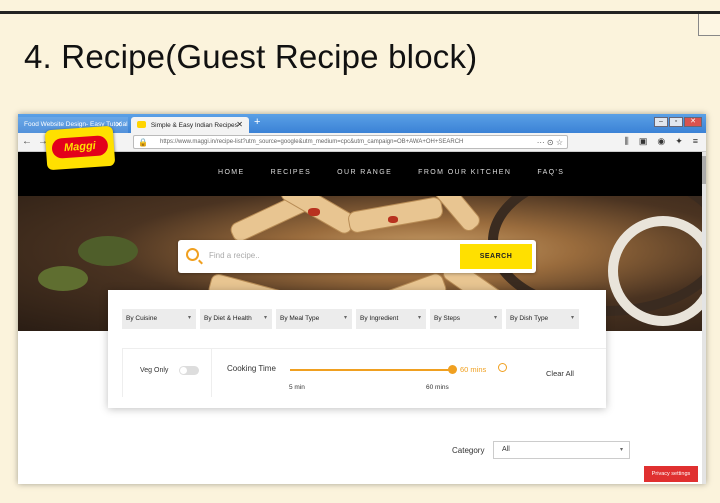 The width and height of the screenshot is (720, 503). Describe the element at coordinates (447, 318) in the screenshot. I see `filter-label: By Steps` at that location.